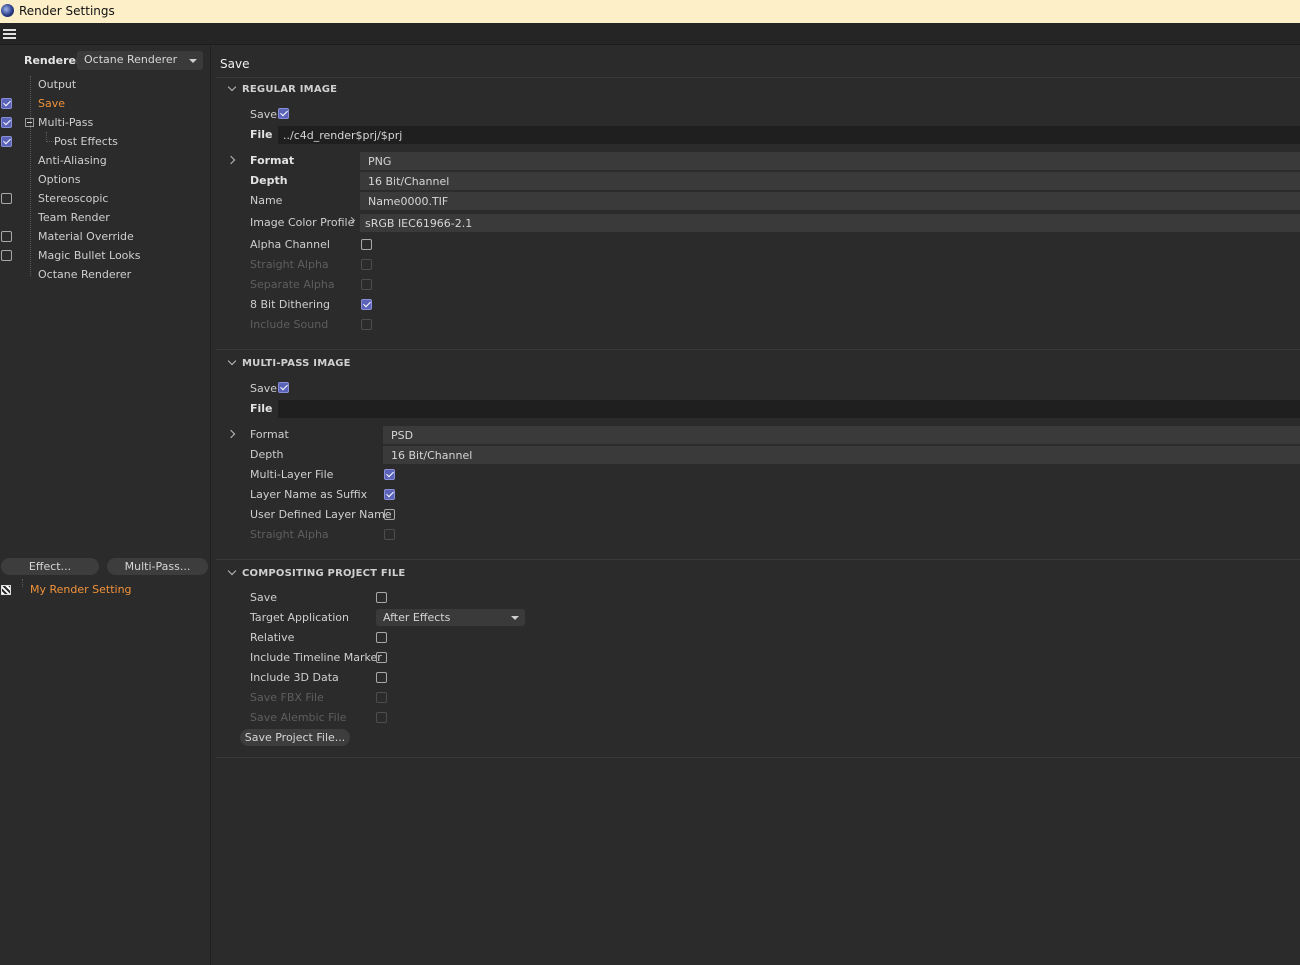 This screenshot has height=965, width=1300. What do you see at coordinates (235, 64) in the screenshot?
I see `page-title: Save` at bounding box center [235, 64].